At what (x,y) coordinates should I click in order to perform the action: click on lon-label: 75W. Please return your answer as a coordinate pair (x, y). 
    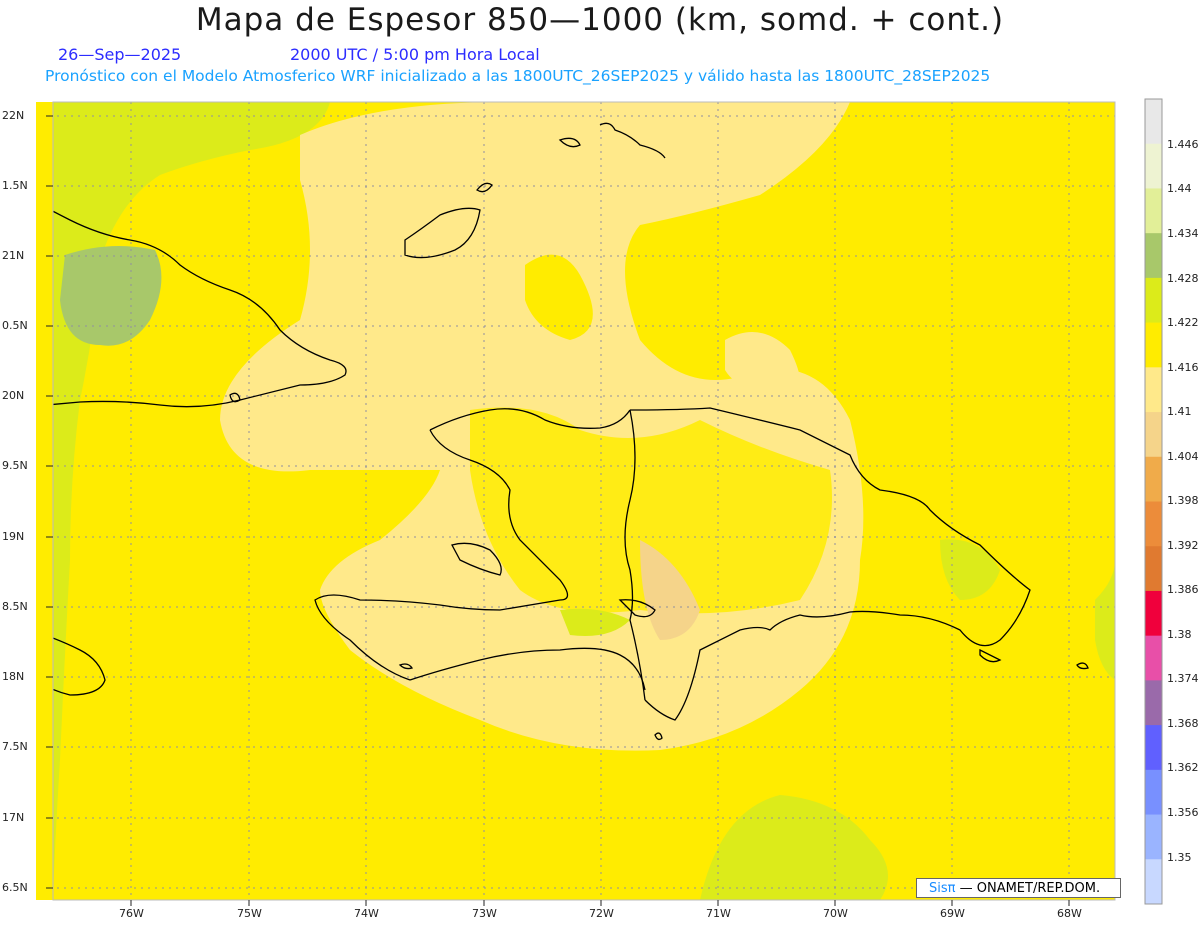
    Looking at the image, I should click on (249, 913).